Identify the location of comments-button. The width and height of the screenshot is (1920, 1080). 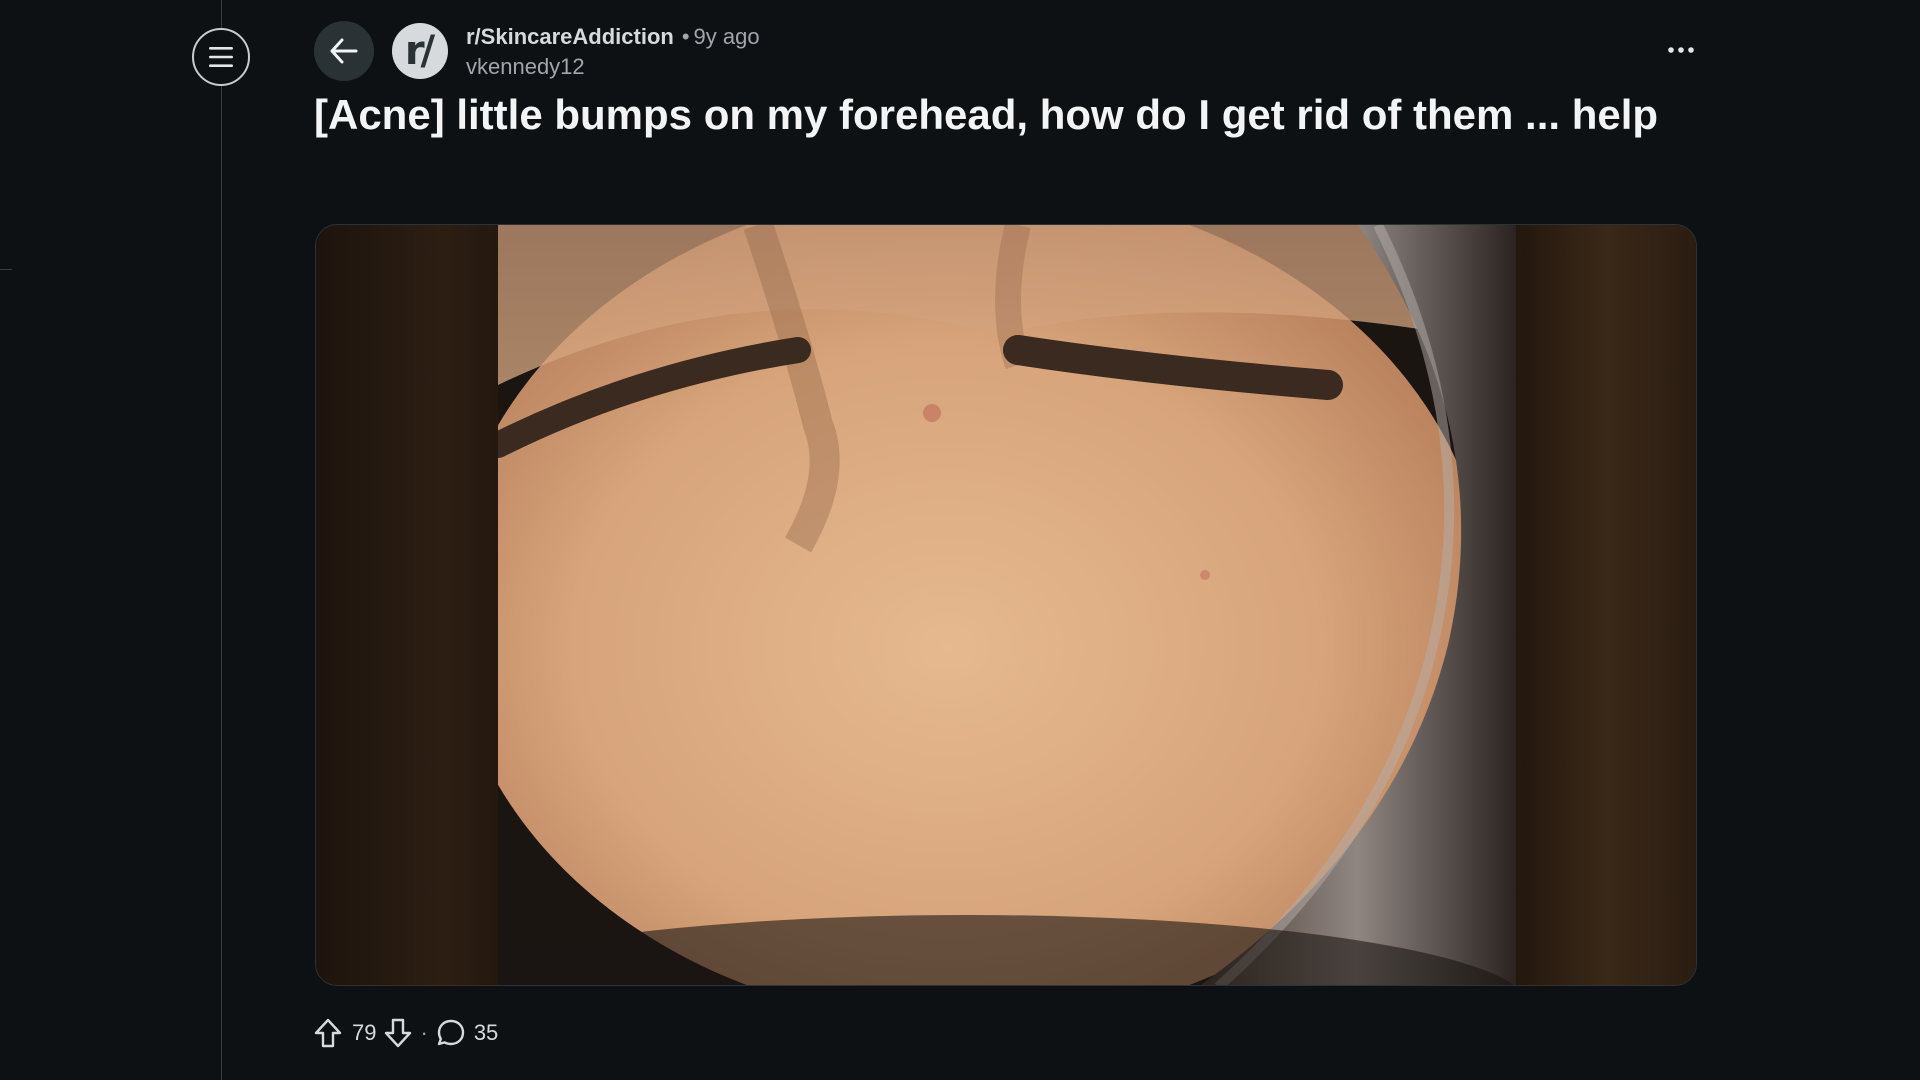
(451, 1033).